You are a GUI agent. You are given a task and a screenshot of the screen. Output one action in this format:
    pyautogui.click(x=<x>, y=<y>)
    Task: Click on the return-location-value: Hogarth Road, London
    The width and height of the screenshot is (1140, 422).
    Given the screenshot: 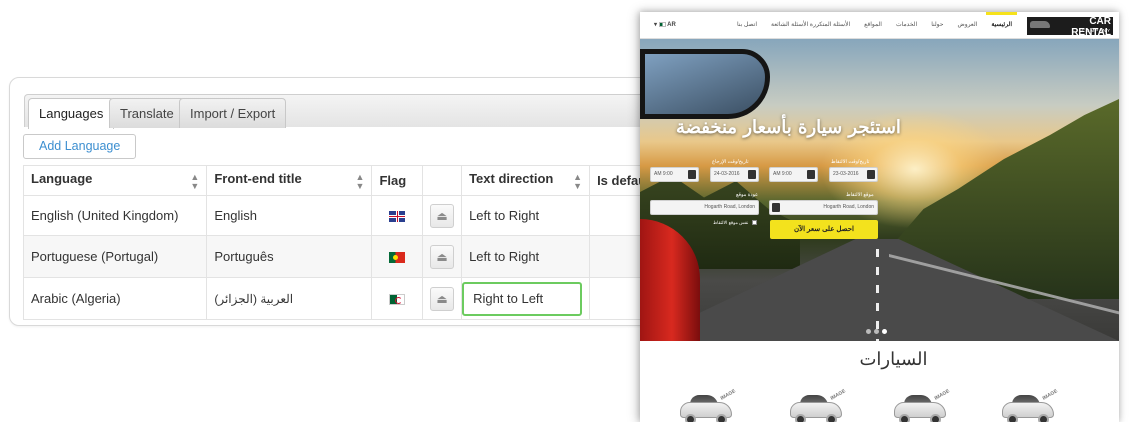 What is the action you would take?
    pyautogui.click(x=729, y=207)
    